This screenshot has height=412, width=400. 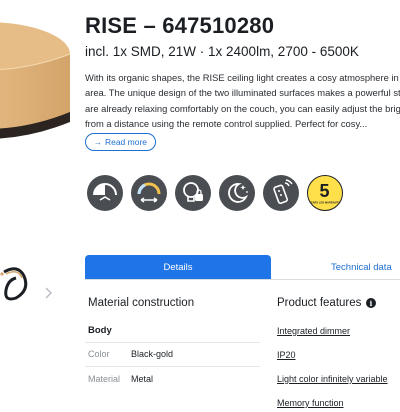 What do you see at coordinates (152, 354) in the screenshot?
I see `property-value-color: Black-gold` at bounding box center [152, 354].